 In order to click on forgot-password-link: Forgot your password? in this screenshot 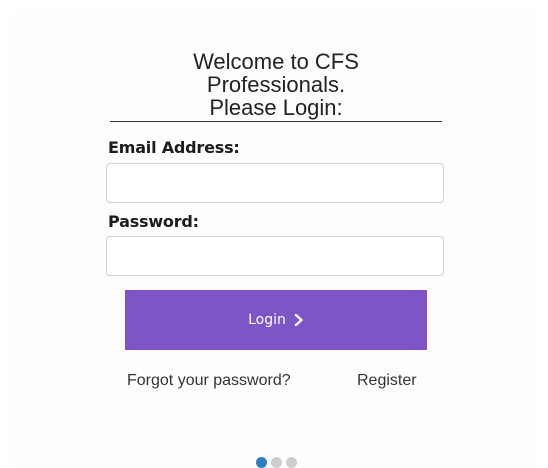, I will do `click(209, 381)`.